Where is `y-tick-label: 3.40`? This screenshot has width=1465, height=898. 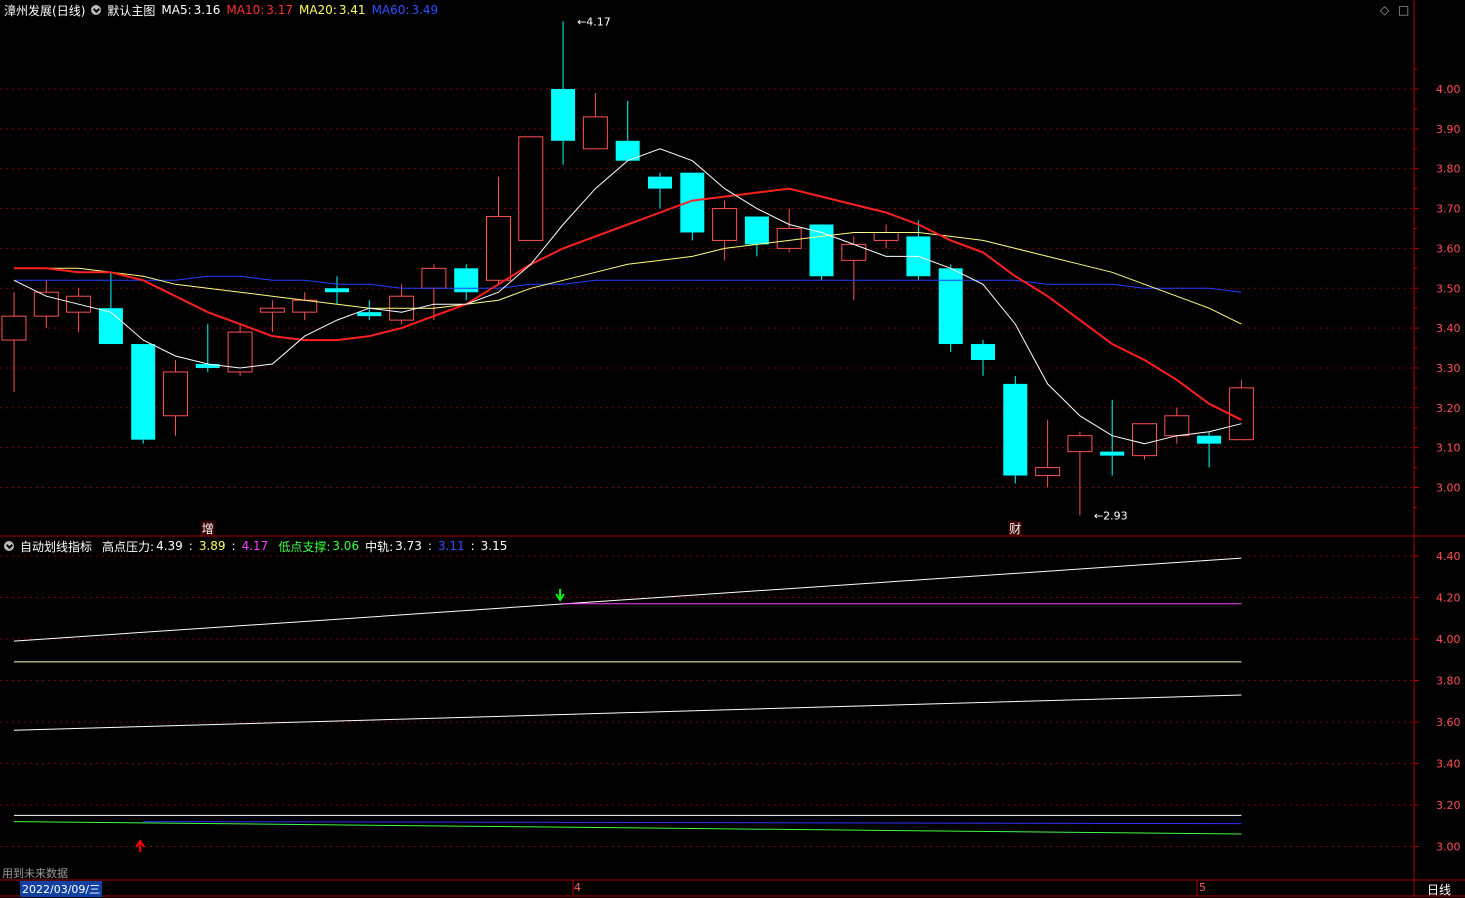 y-tick-label: 3.40 is located at coordinates (1448, 328).